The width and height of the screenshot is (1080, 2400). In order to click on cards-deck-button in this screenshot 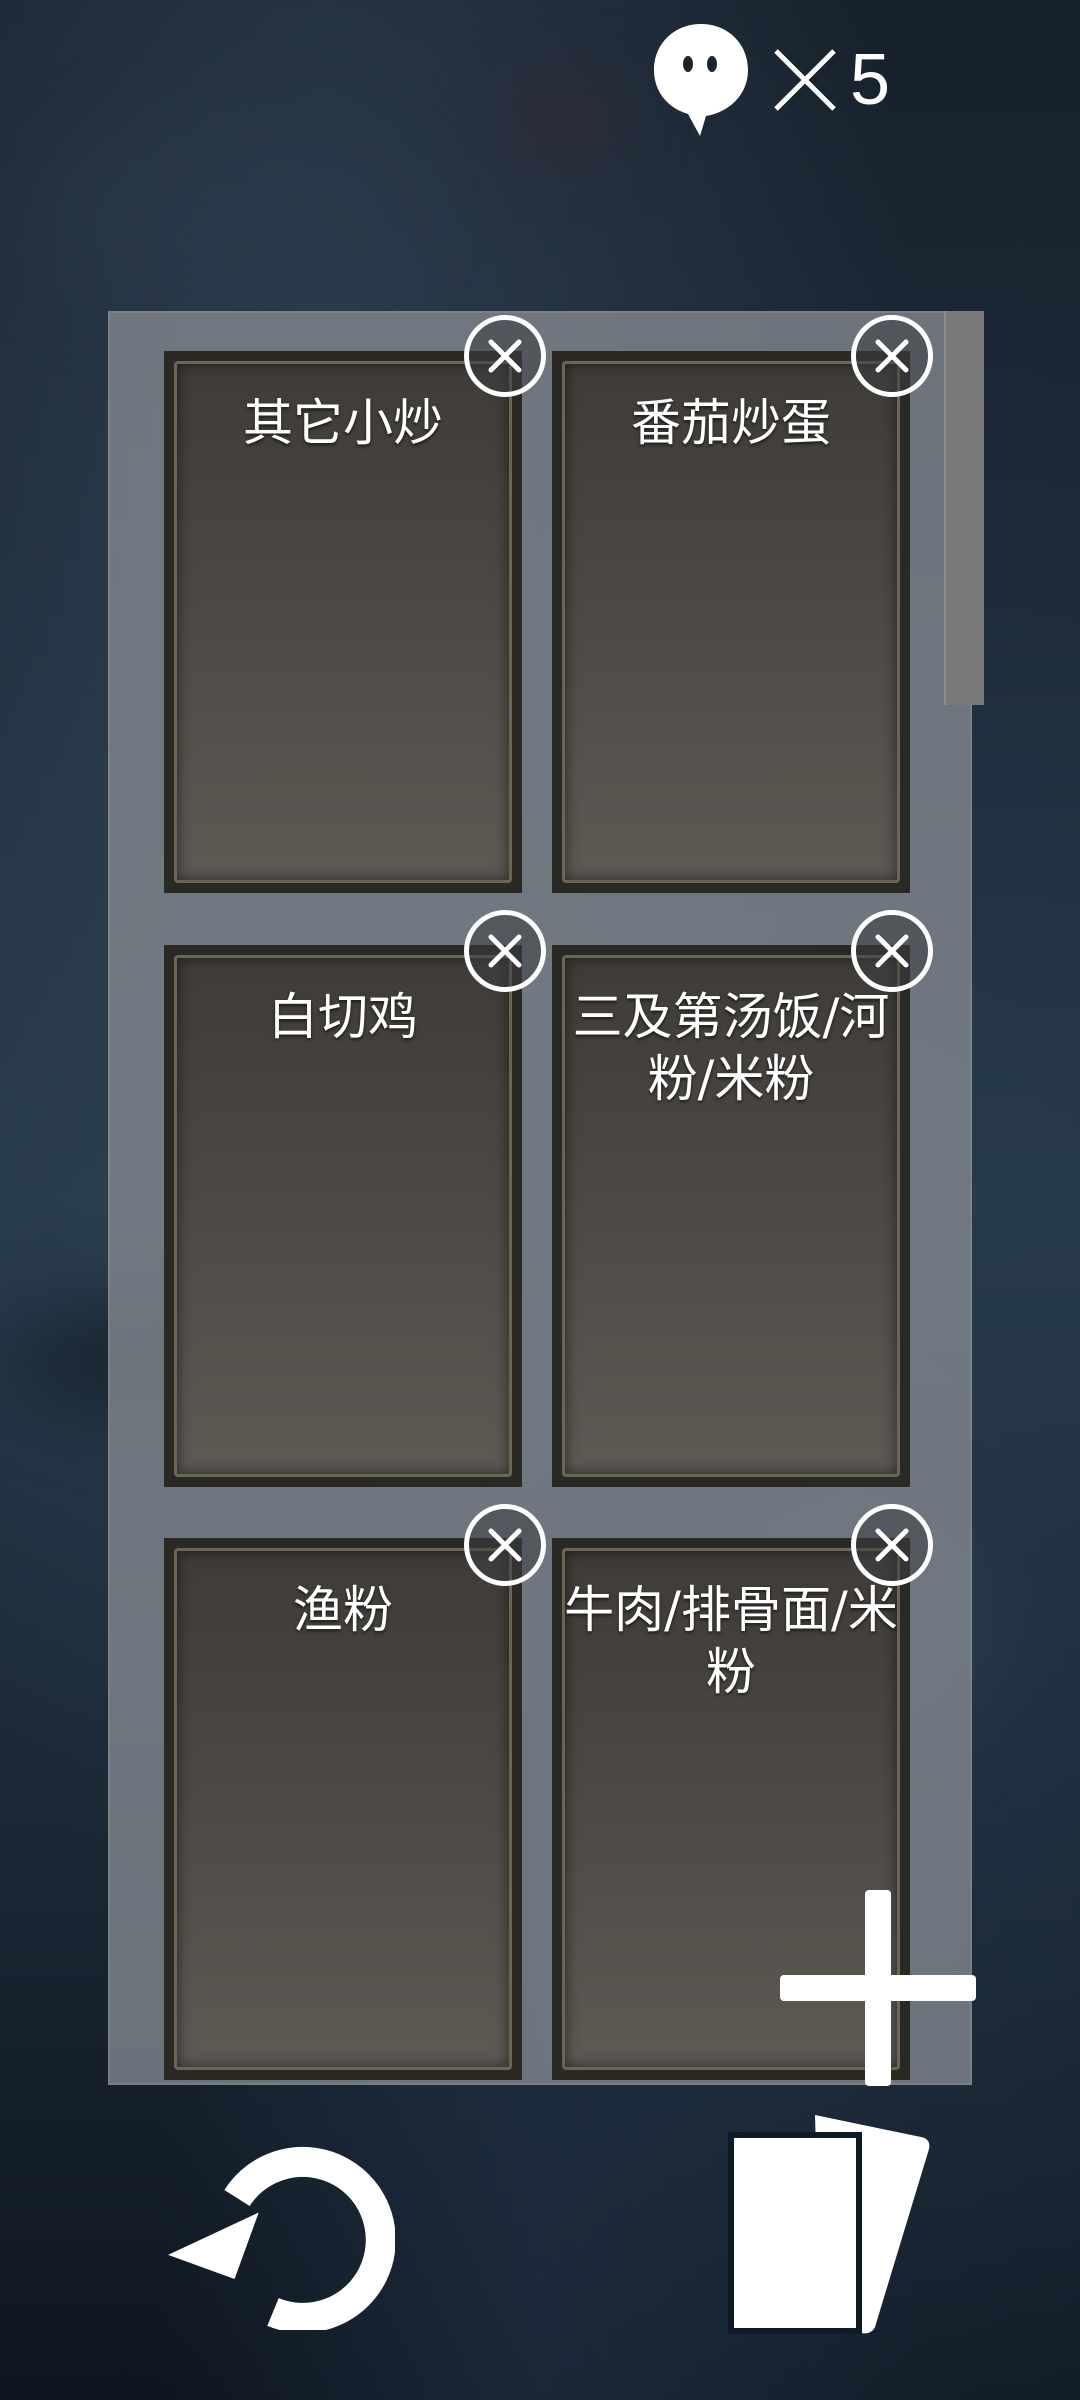, I will do `click(830, 2225)`.